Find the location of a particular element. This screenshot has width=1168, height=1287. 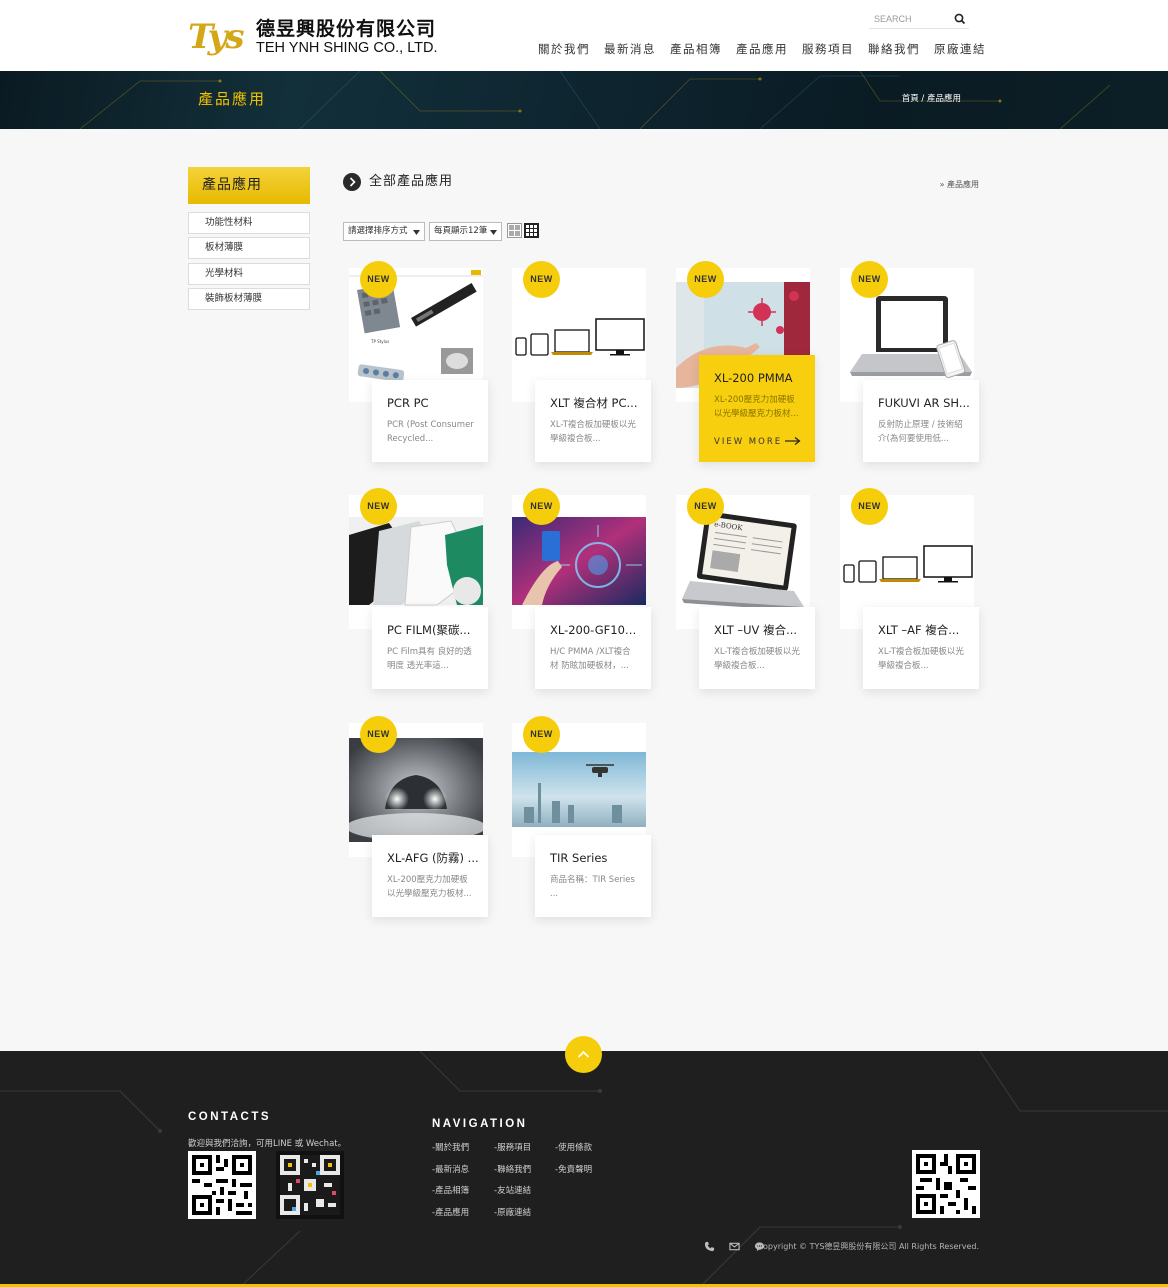

search-box is located at coordinates (919, 19).